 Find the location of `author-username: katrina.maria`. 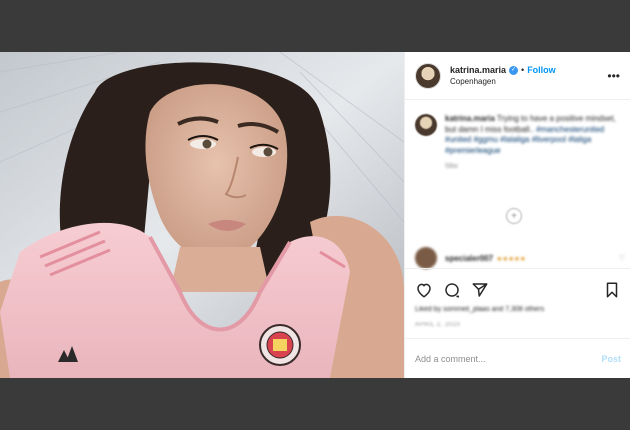

author-username: katrina.maria is located at coordinates (478, 70).